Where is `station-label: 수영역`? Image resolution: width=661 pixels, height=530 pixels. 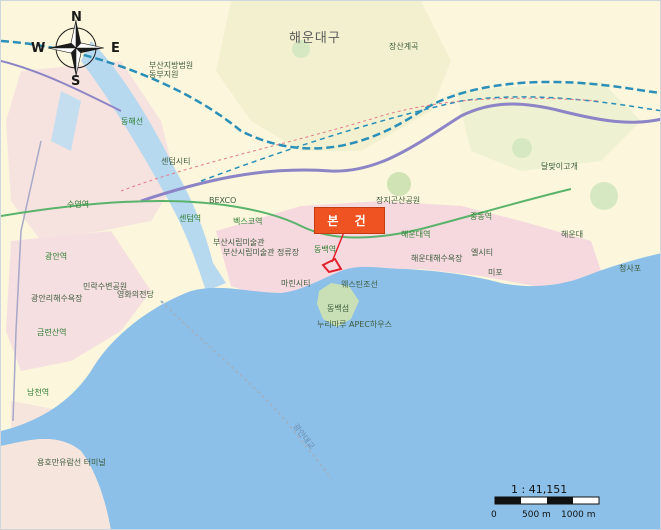 station-label: 수영역 is located at coordinates (78, 204).